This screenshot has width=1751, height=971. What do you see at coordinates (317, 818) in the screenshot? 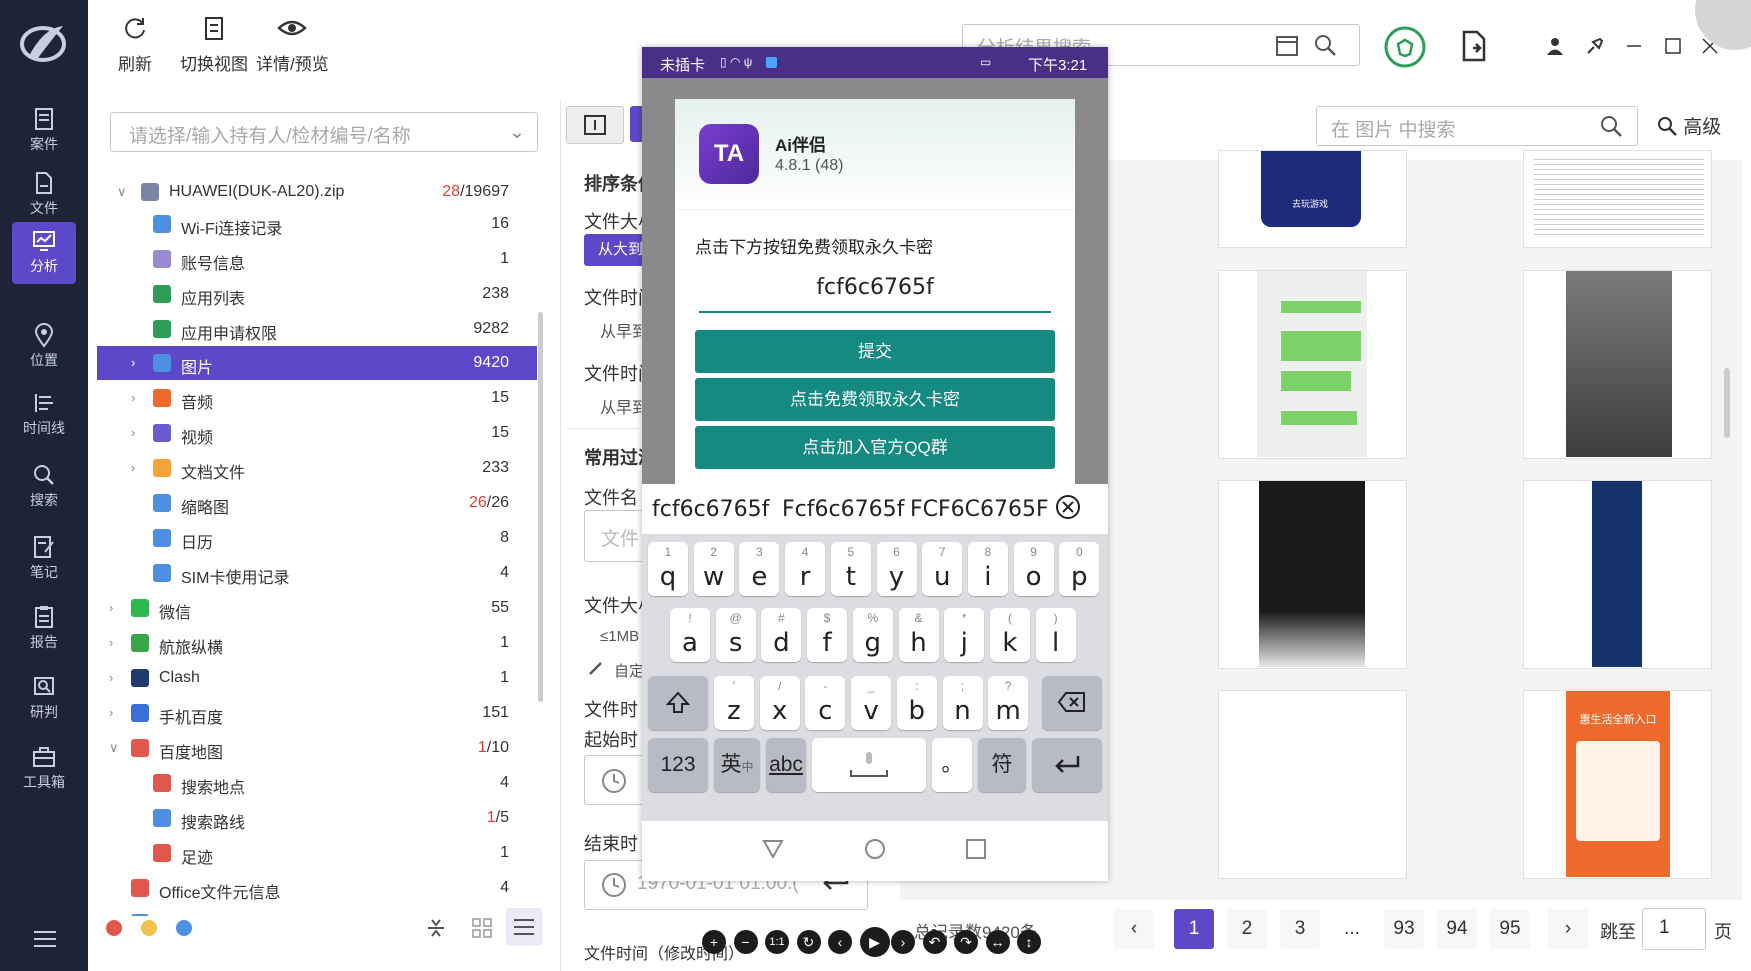
I see `tree-item: 搜索路线 1/5` at bounding box center [317, 818].